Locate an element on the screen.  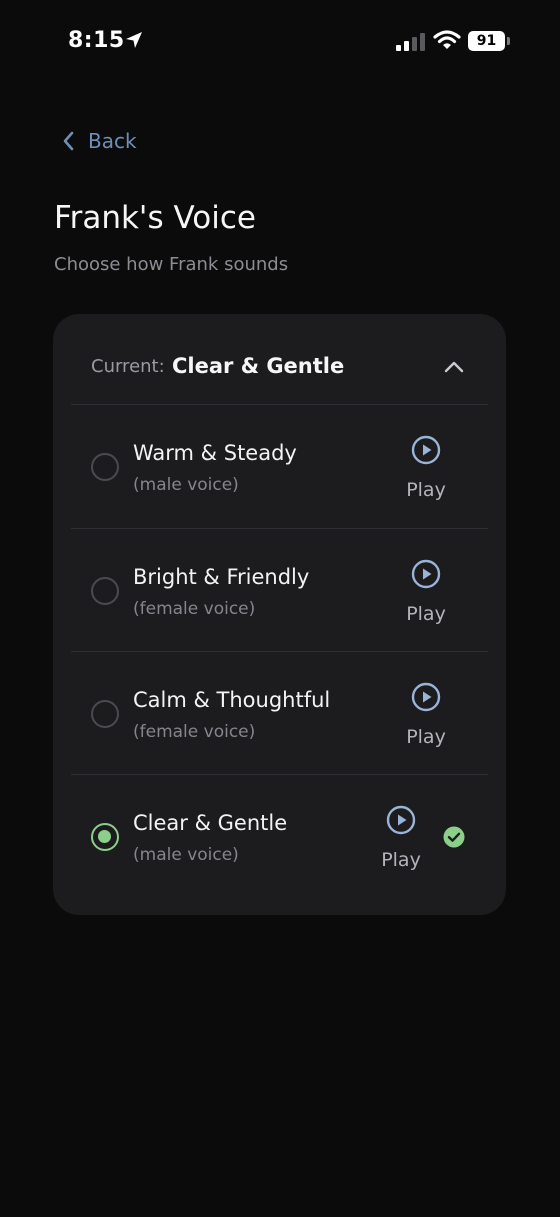
page-title: Frank's Voice is located at coordinates (155, 218).